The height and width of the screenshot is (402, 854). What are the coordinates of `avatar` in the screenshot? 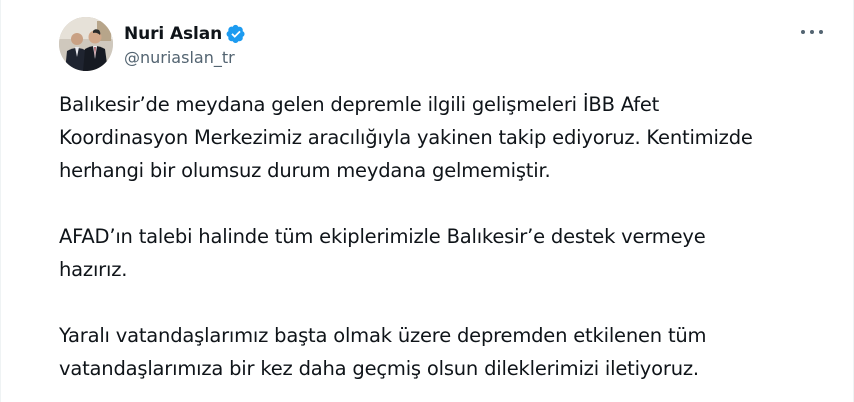 It's located at (86, 44).